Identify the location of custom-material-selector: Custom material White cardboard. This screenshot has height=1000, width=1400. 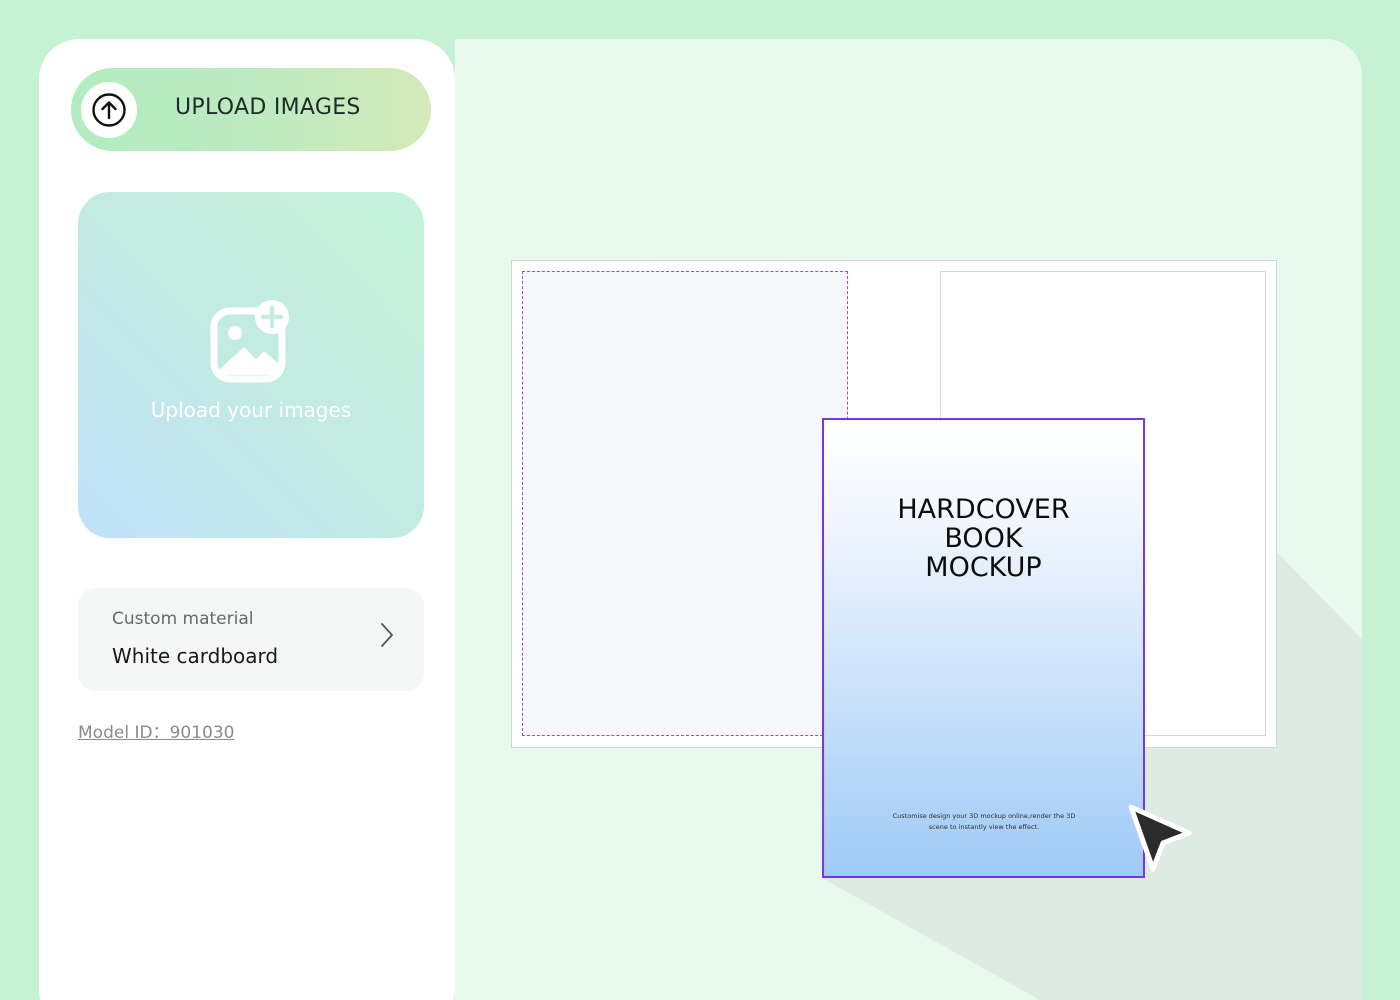
(251, 639).